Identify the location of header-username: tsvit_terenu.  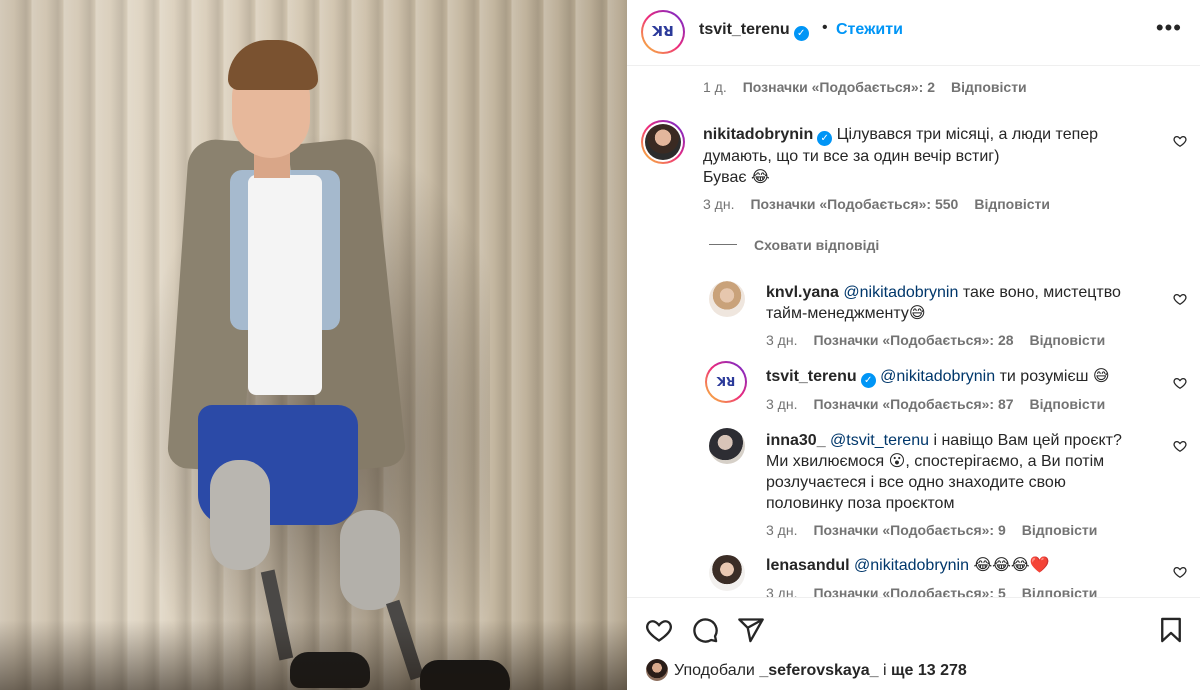
(744, 29).